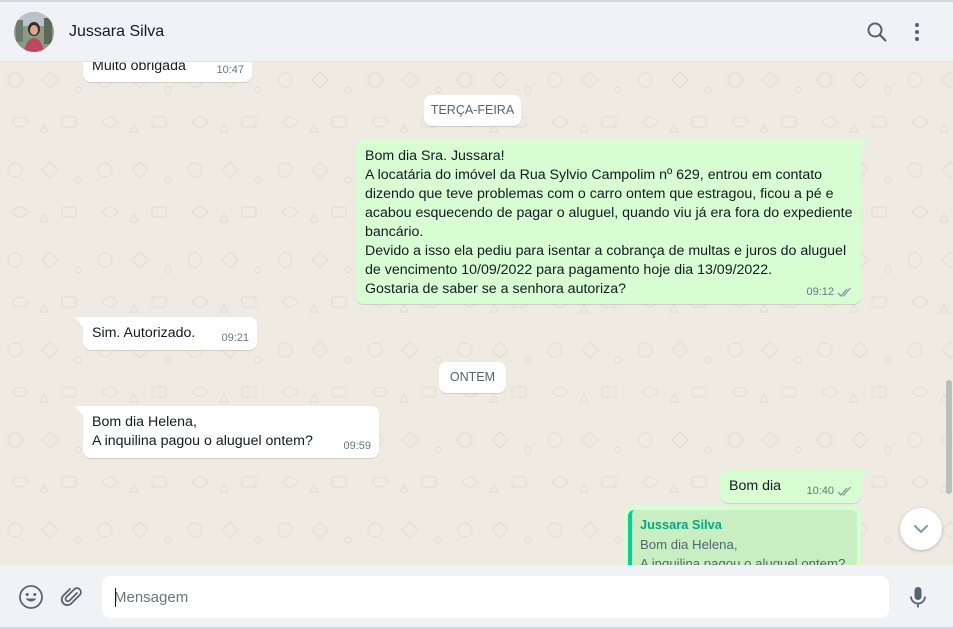  I want to click on contact-name: Jussara Silva, so click(116, 32).